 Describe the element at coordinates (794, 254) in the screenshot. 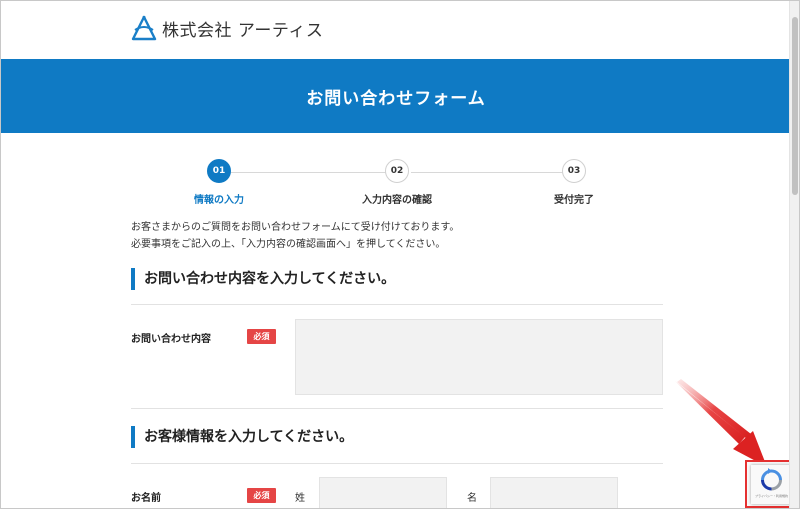

I see `vertical-scrollbar` at that location.